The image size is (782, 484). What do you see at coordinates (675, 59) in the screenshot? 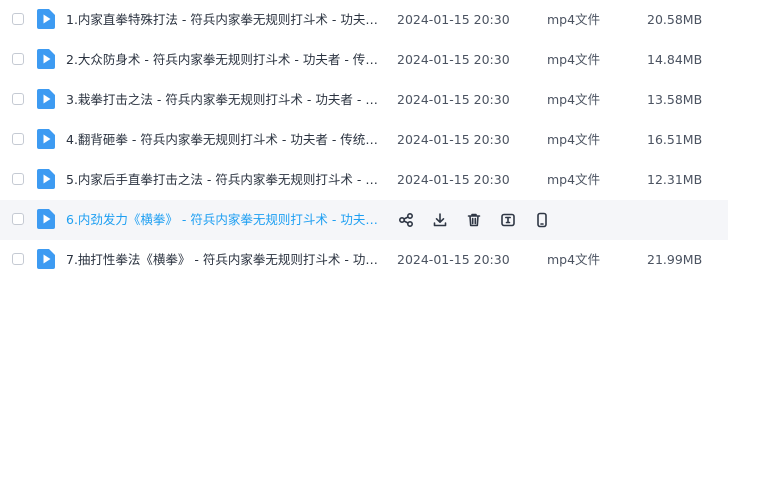
I see `file-size: 14.84MB` at bounding box center [675, 59].